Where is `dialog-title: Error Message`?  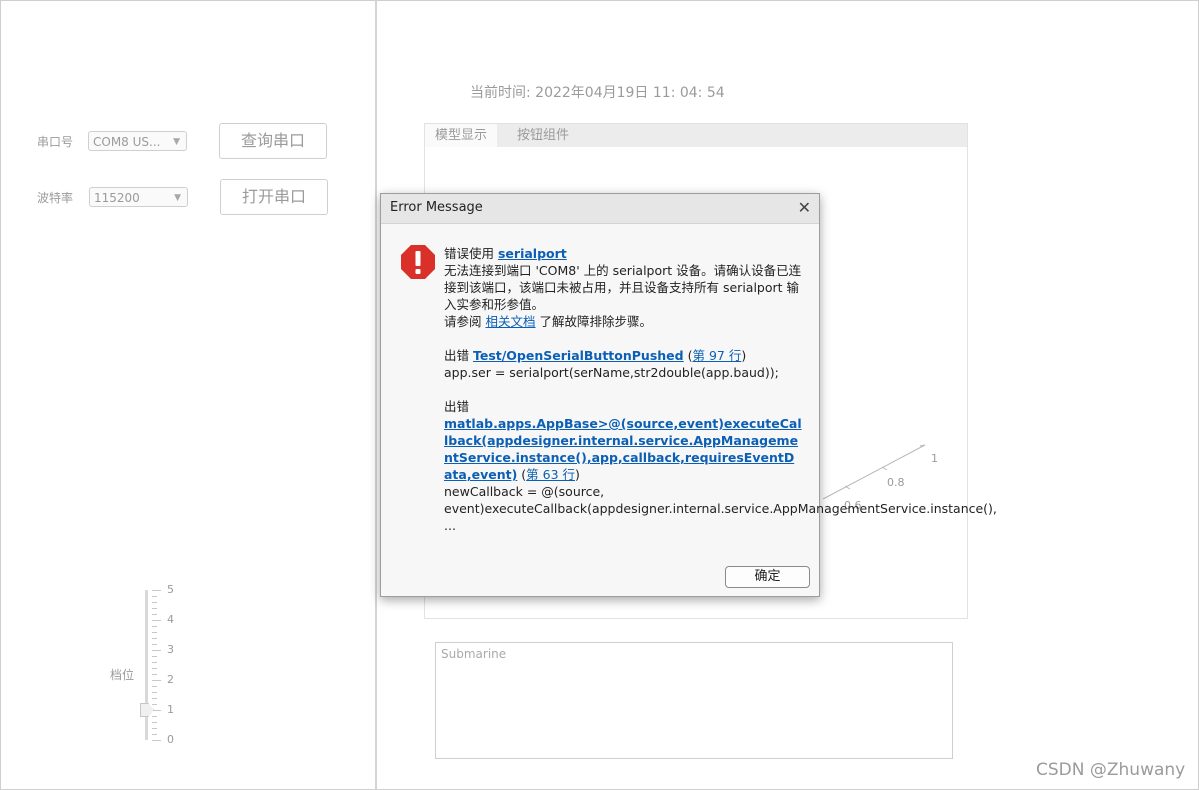 dialog-title: Error Message is located at coordinates (436, 207).